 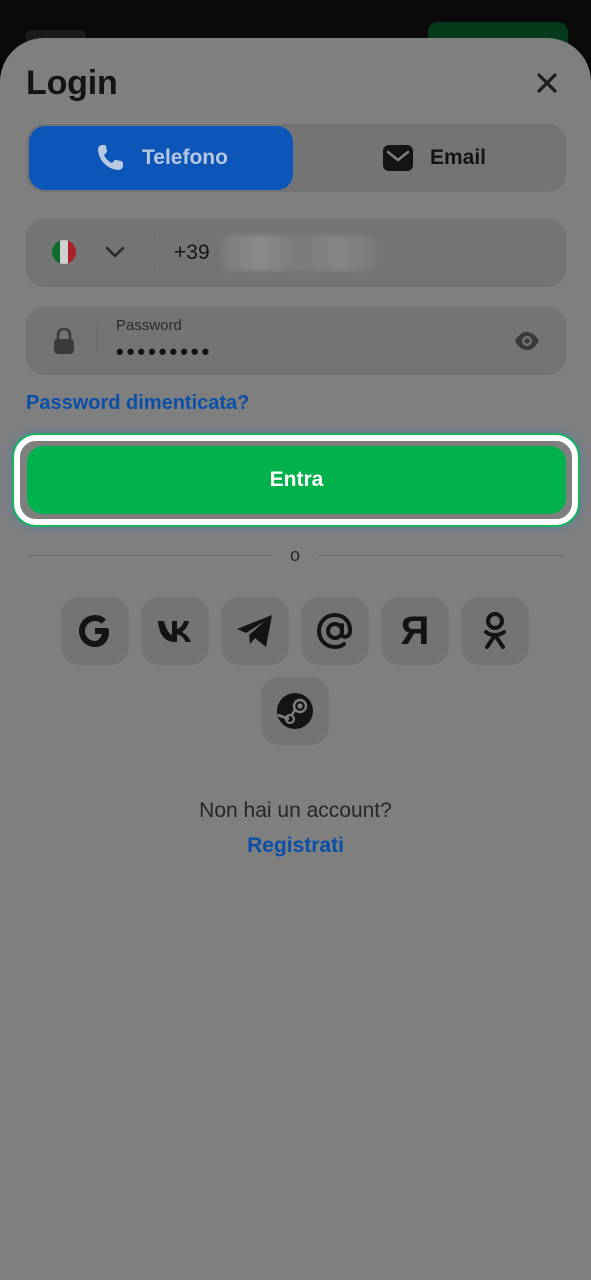 I want to click on sheet-title: Login, so click(x=72, y=83).